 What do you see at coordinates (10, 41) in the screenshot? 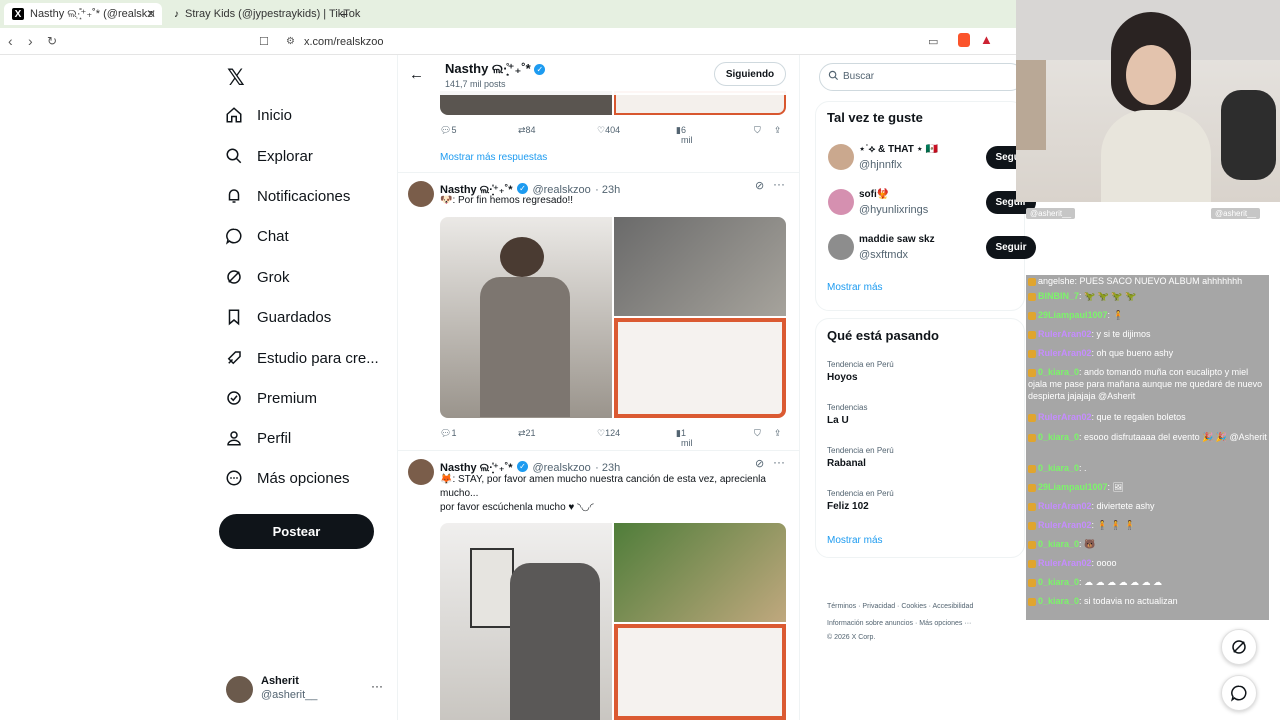
I see `back-icon: ‹` at bounding box center [10, 41].